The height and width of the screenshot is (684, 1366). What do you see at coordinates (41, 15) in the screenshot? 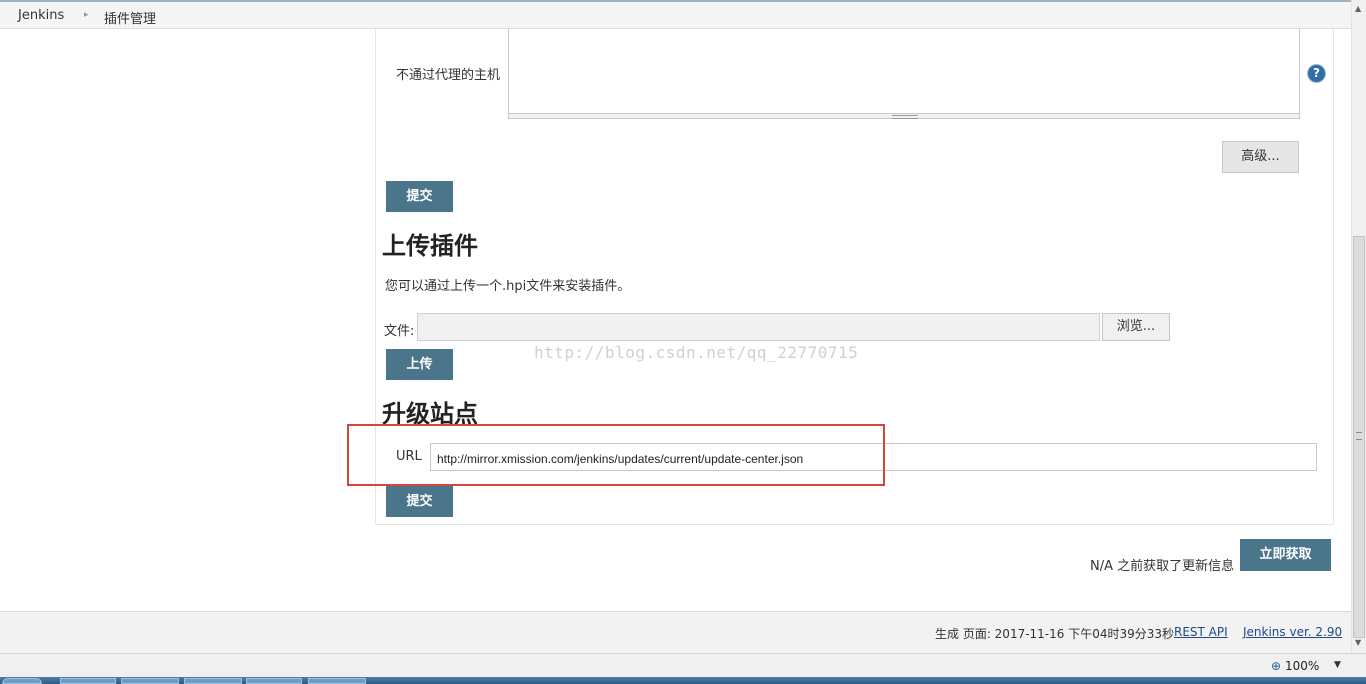
I see `breadcrumb-jenkins: Jenkins` at bounding box center [41, 15].